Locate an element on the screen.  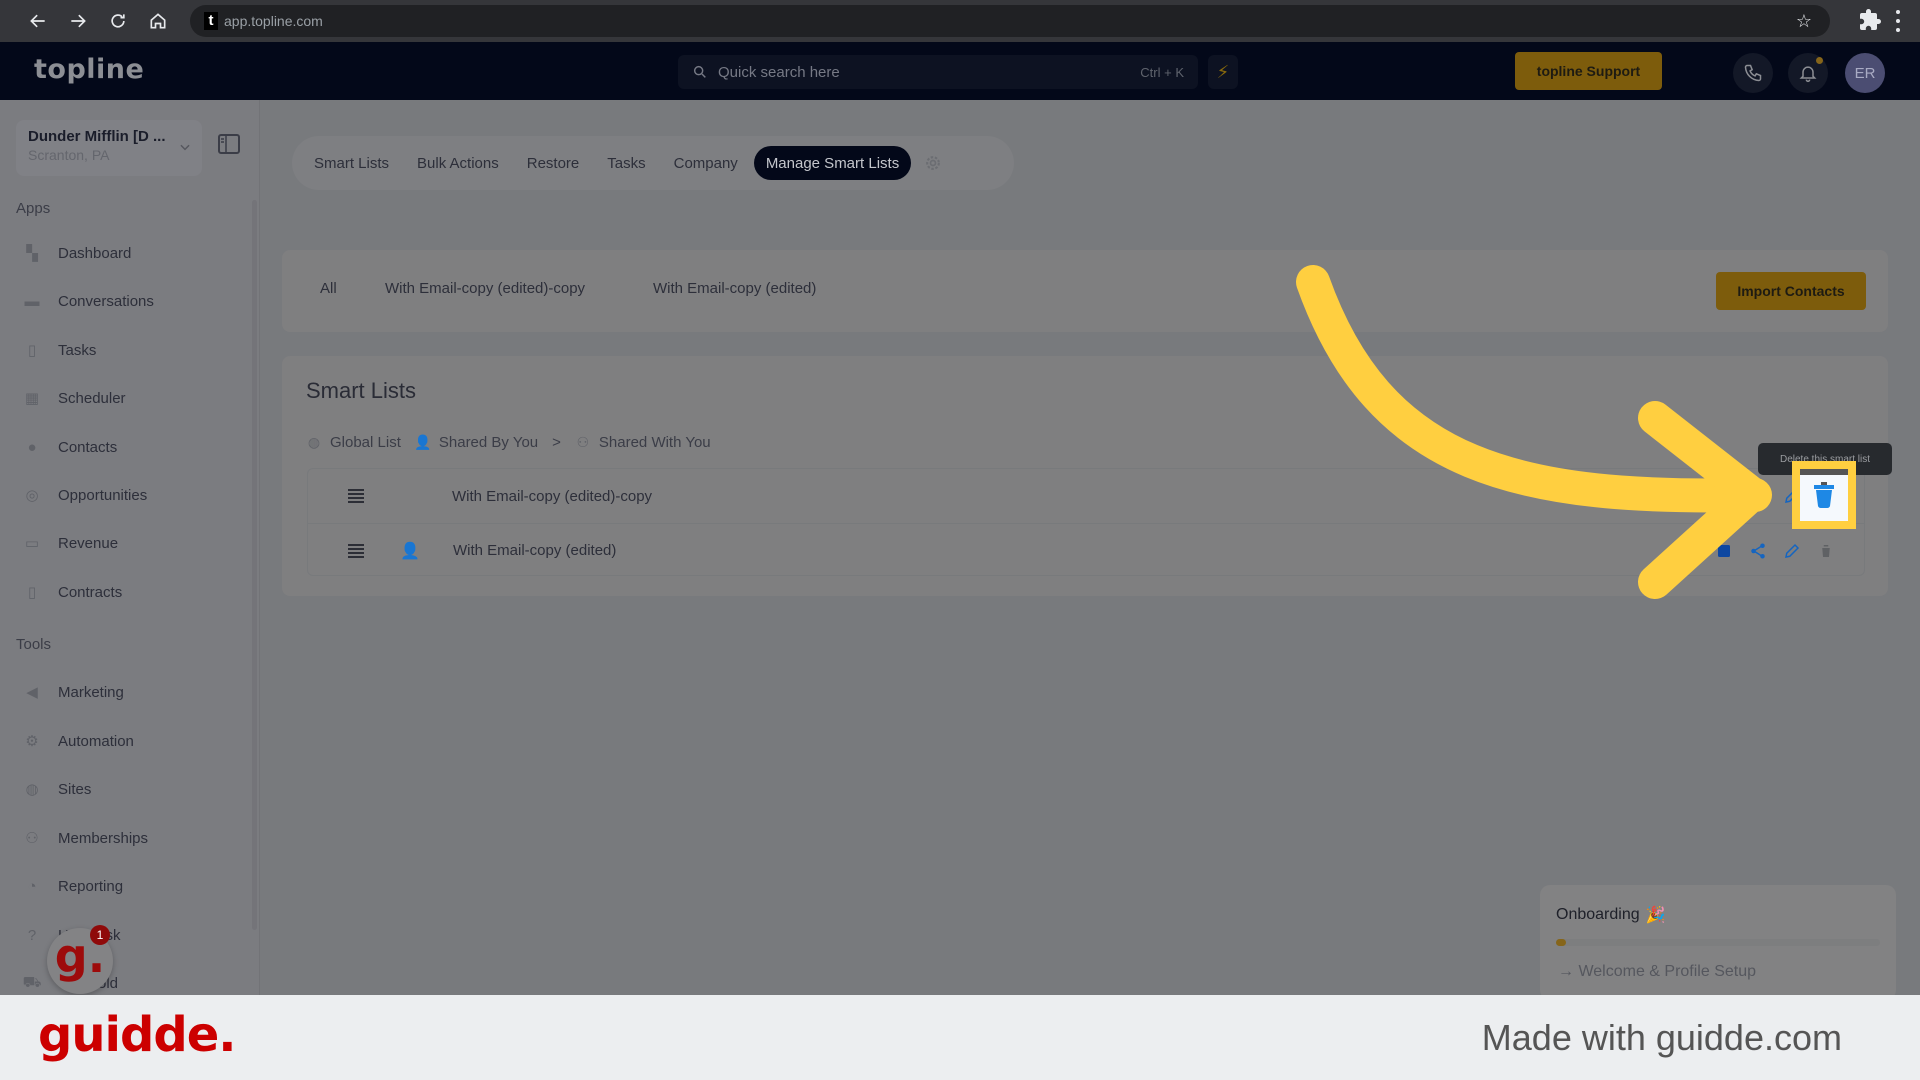
sidebar-item-reporting: ◔ Reporting is located at coordinates (72, 886).